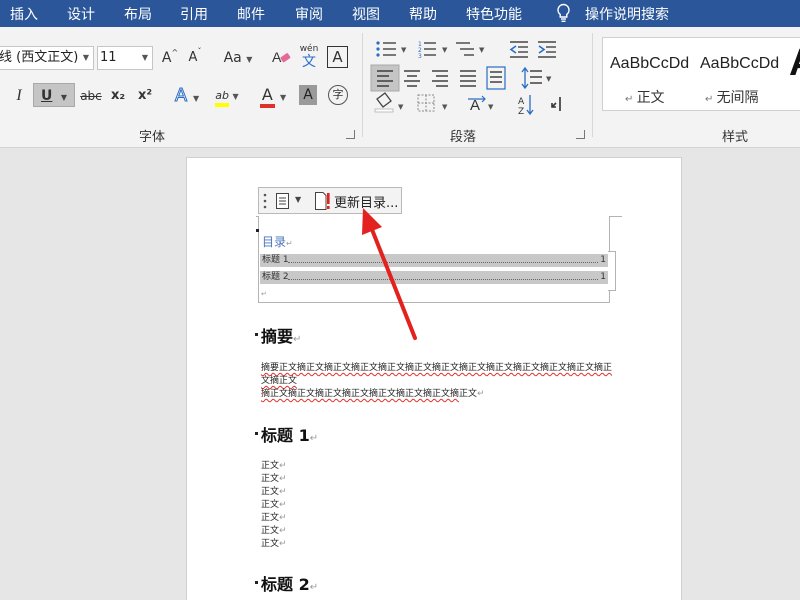  I want to click on paragraph-mark: ↵, so click(264, 394).